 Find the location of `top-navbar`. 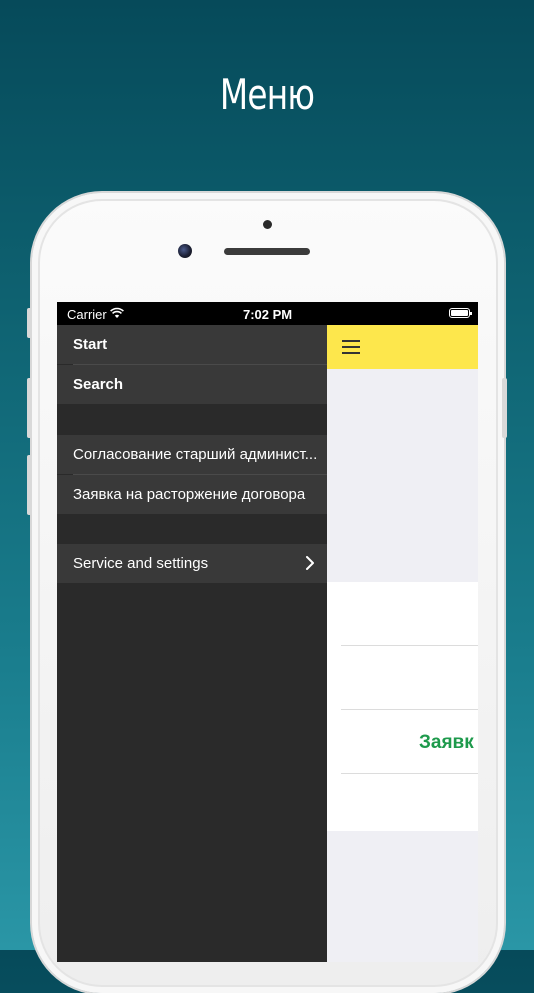

top-navbar is located at coordinates (402, 347).